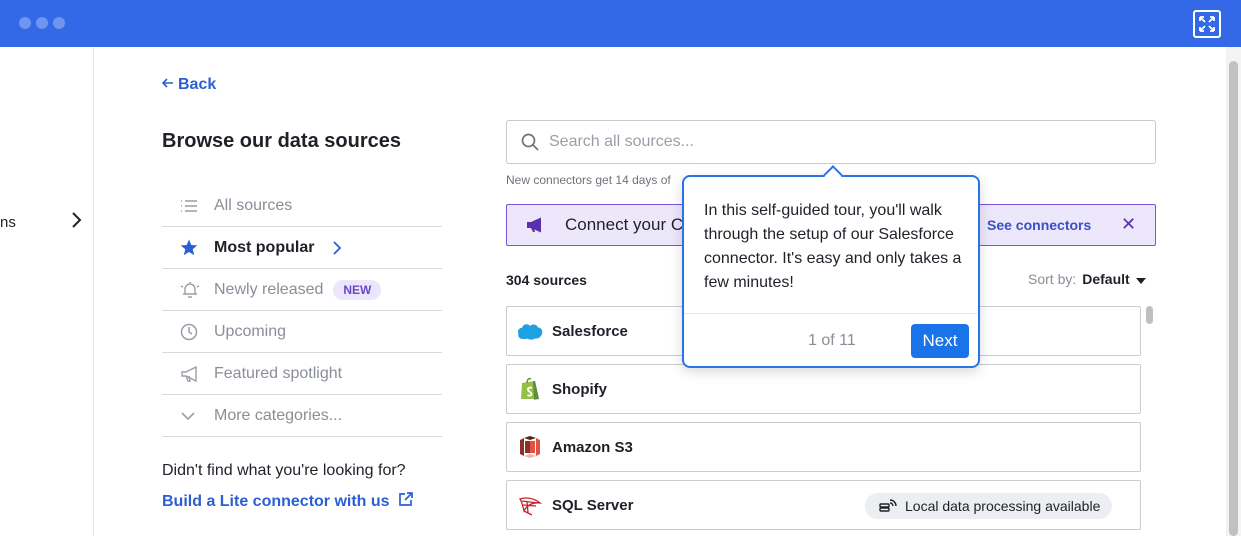  I want to click on search-icon, so click(530, 142).